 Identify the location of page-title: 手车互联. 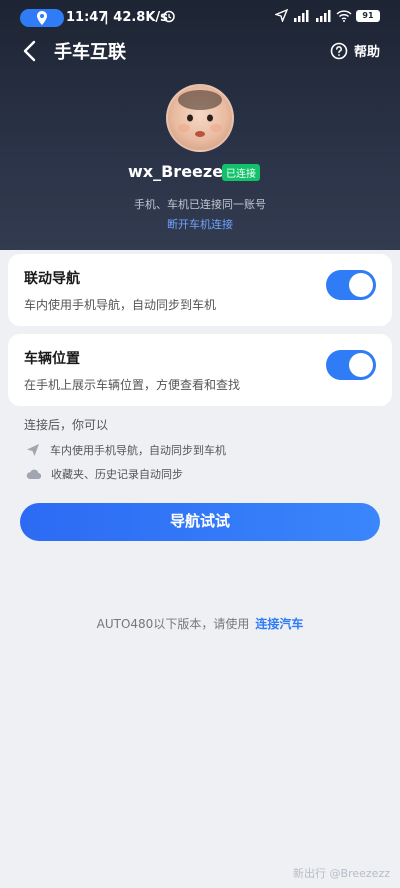
(90, 52).